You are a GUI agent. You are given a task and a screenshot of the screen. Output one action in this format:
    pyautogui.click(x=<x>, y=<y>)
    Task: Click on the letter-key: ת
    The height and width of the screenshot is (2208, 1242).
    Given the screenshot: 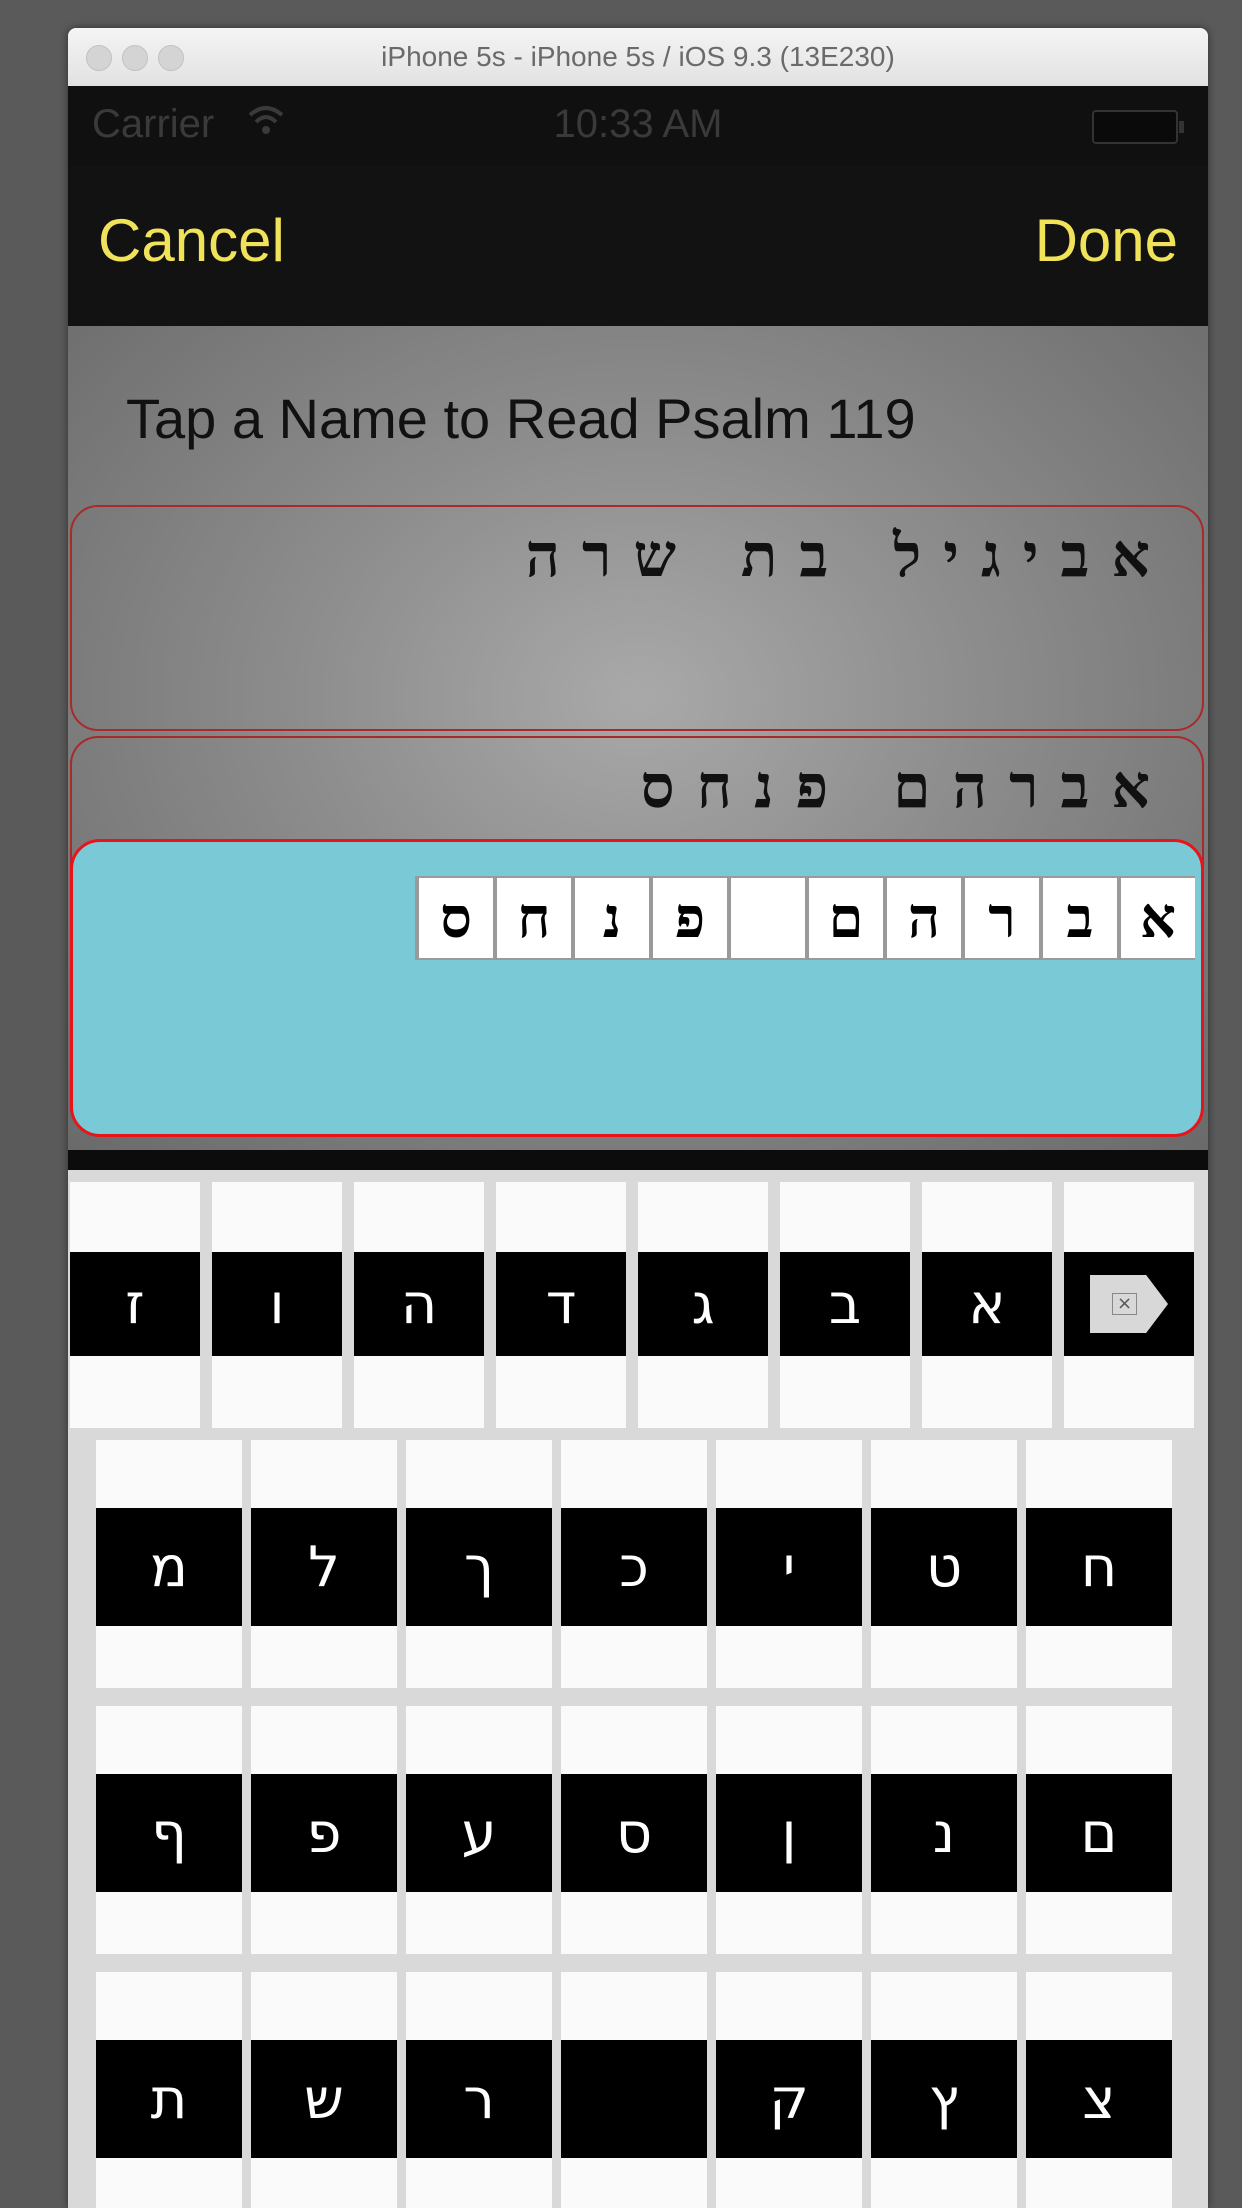 What is the action you would take?
    pyautogui.click(x=169, y=2090)
    